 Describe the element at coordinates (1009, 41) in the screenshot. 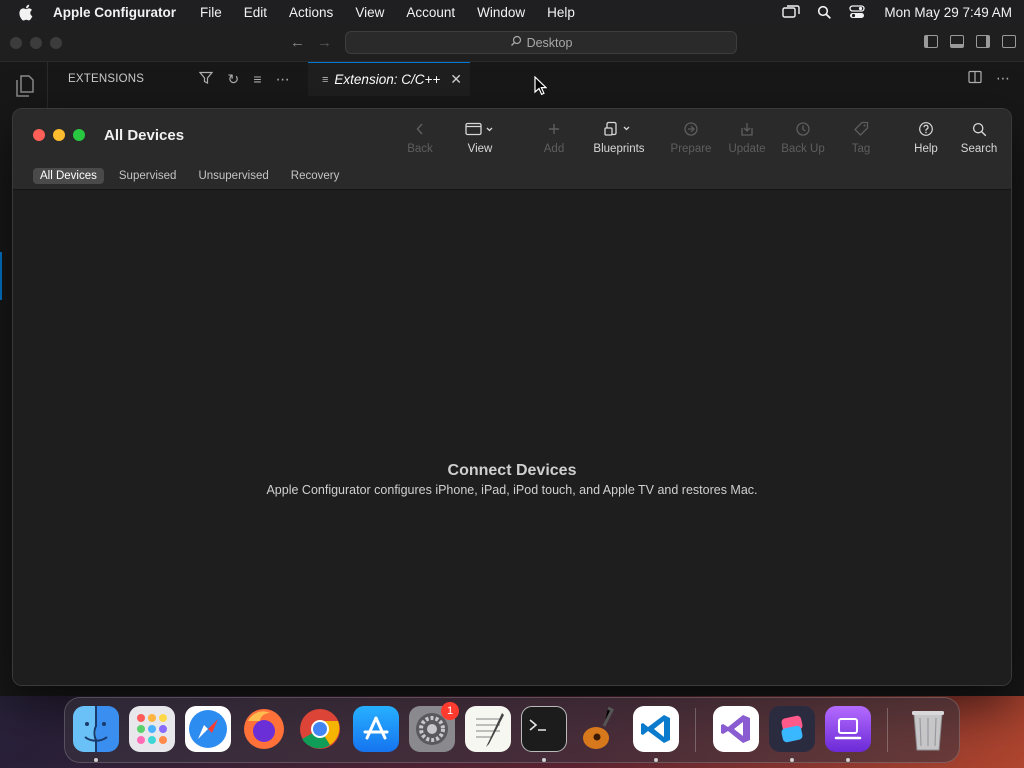

I see `customize-layout-icon` at that location.